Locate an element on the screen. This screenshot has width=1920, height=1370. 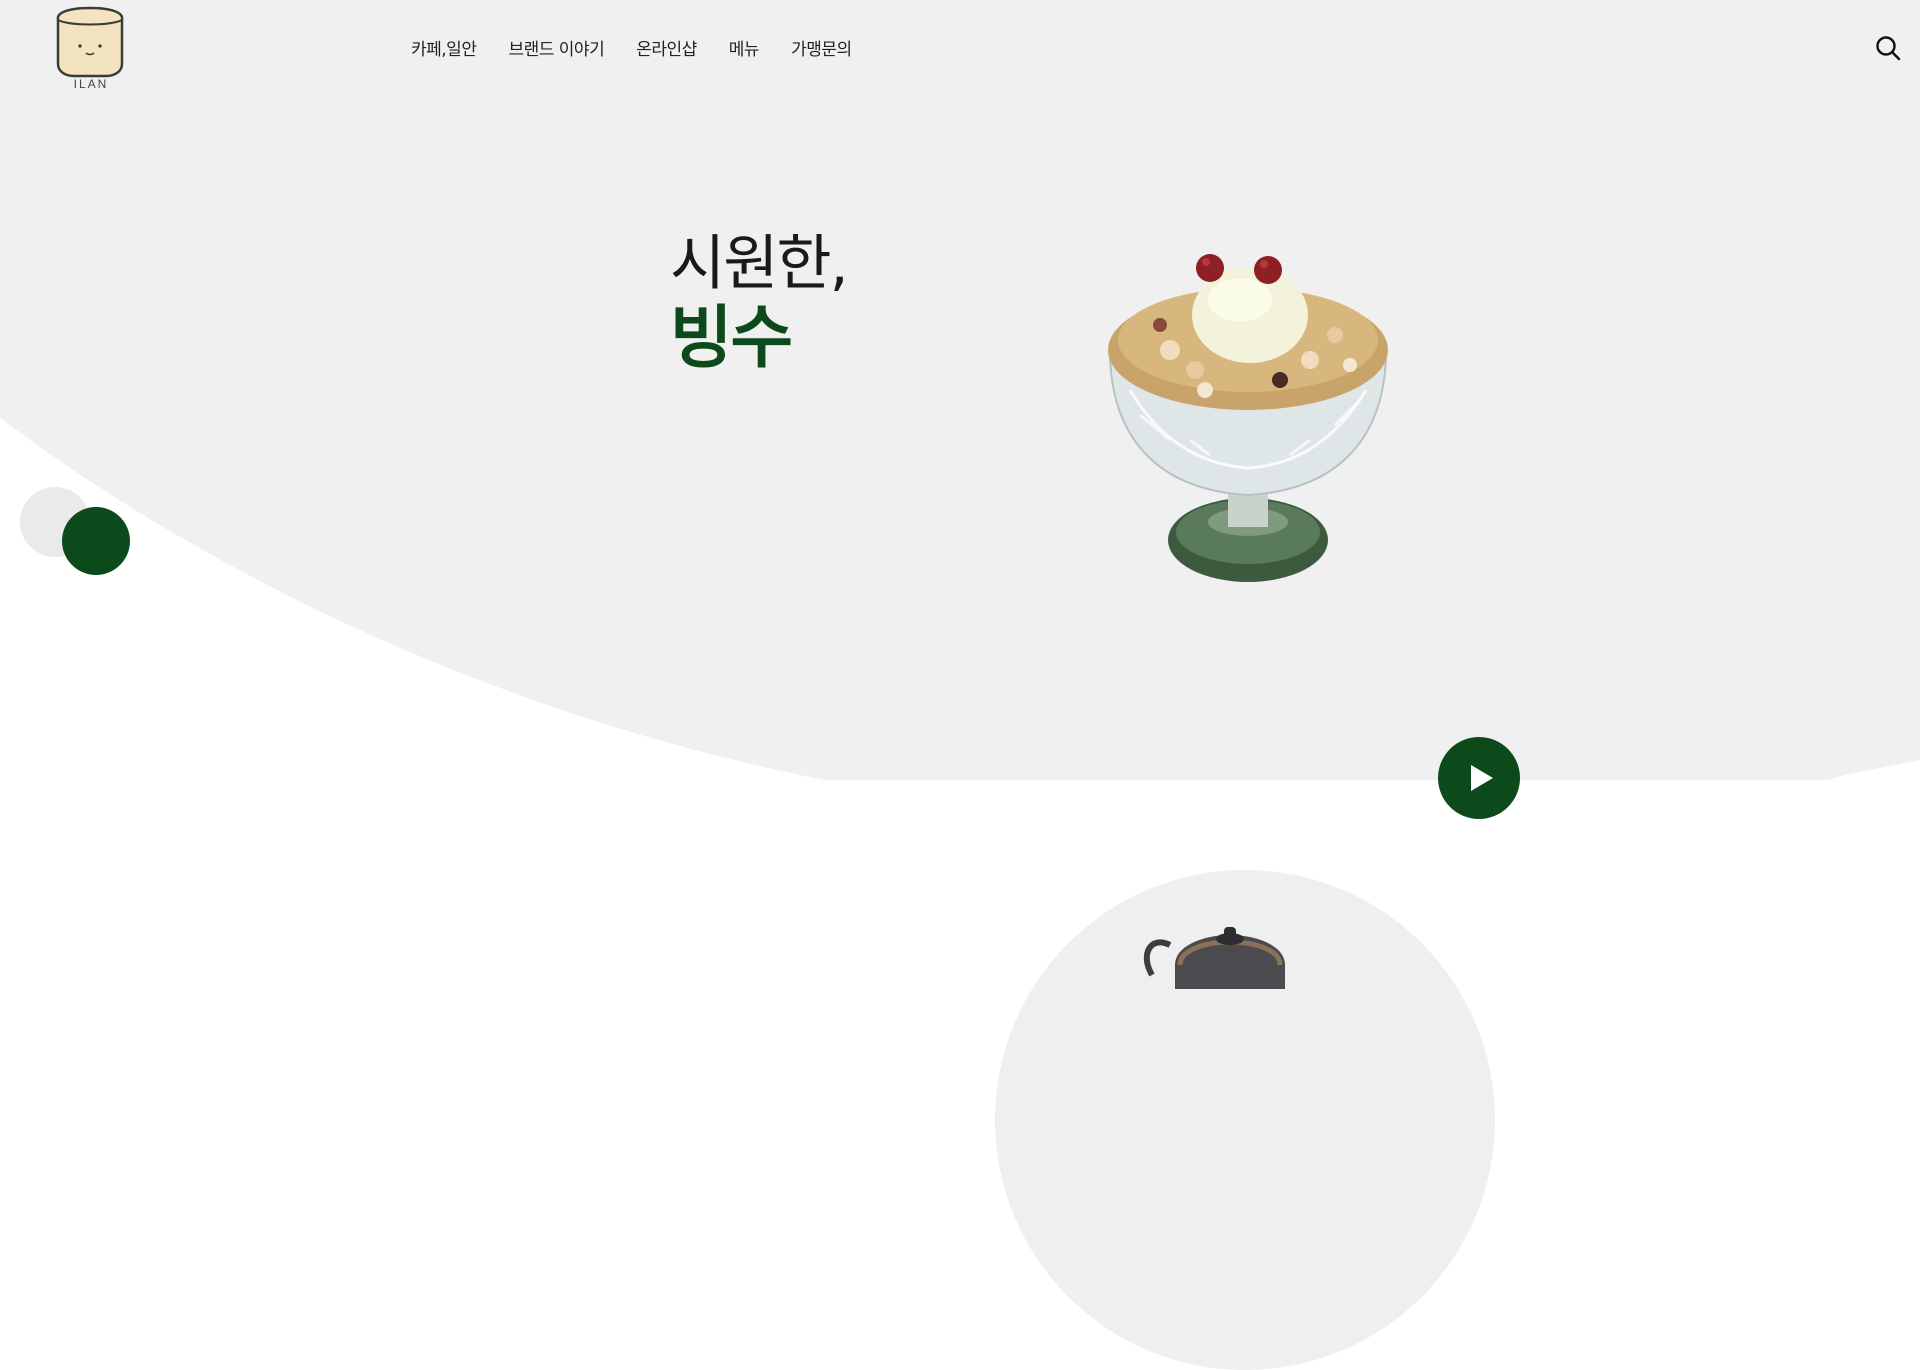
bingsu-product-image is located at coordinates (1248, 418).